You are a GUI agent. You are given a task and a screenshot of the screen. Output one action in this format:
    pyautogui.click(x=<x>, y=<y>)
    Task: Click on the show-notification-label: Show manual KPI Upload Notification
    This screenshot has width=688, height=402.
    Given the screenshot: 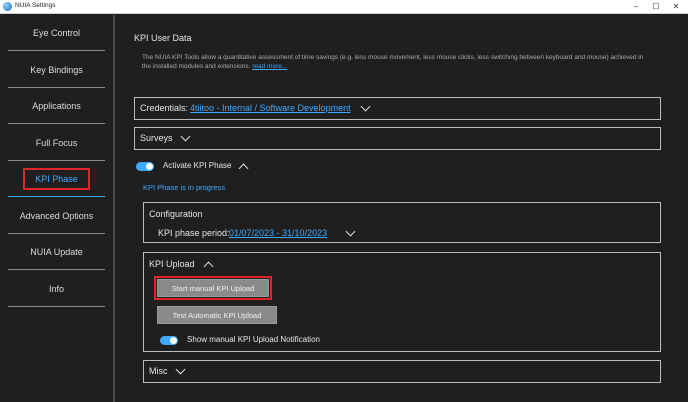 What is the action you would take?
    pyautogui.click(x=253, y=339)
    